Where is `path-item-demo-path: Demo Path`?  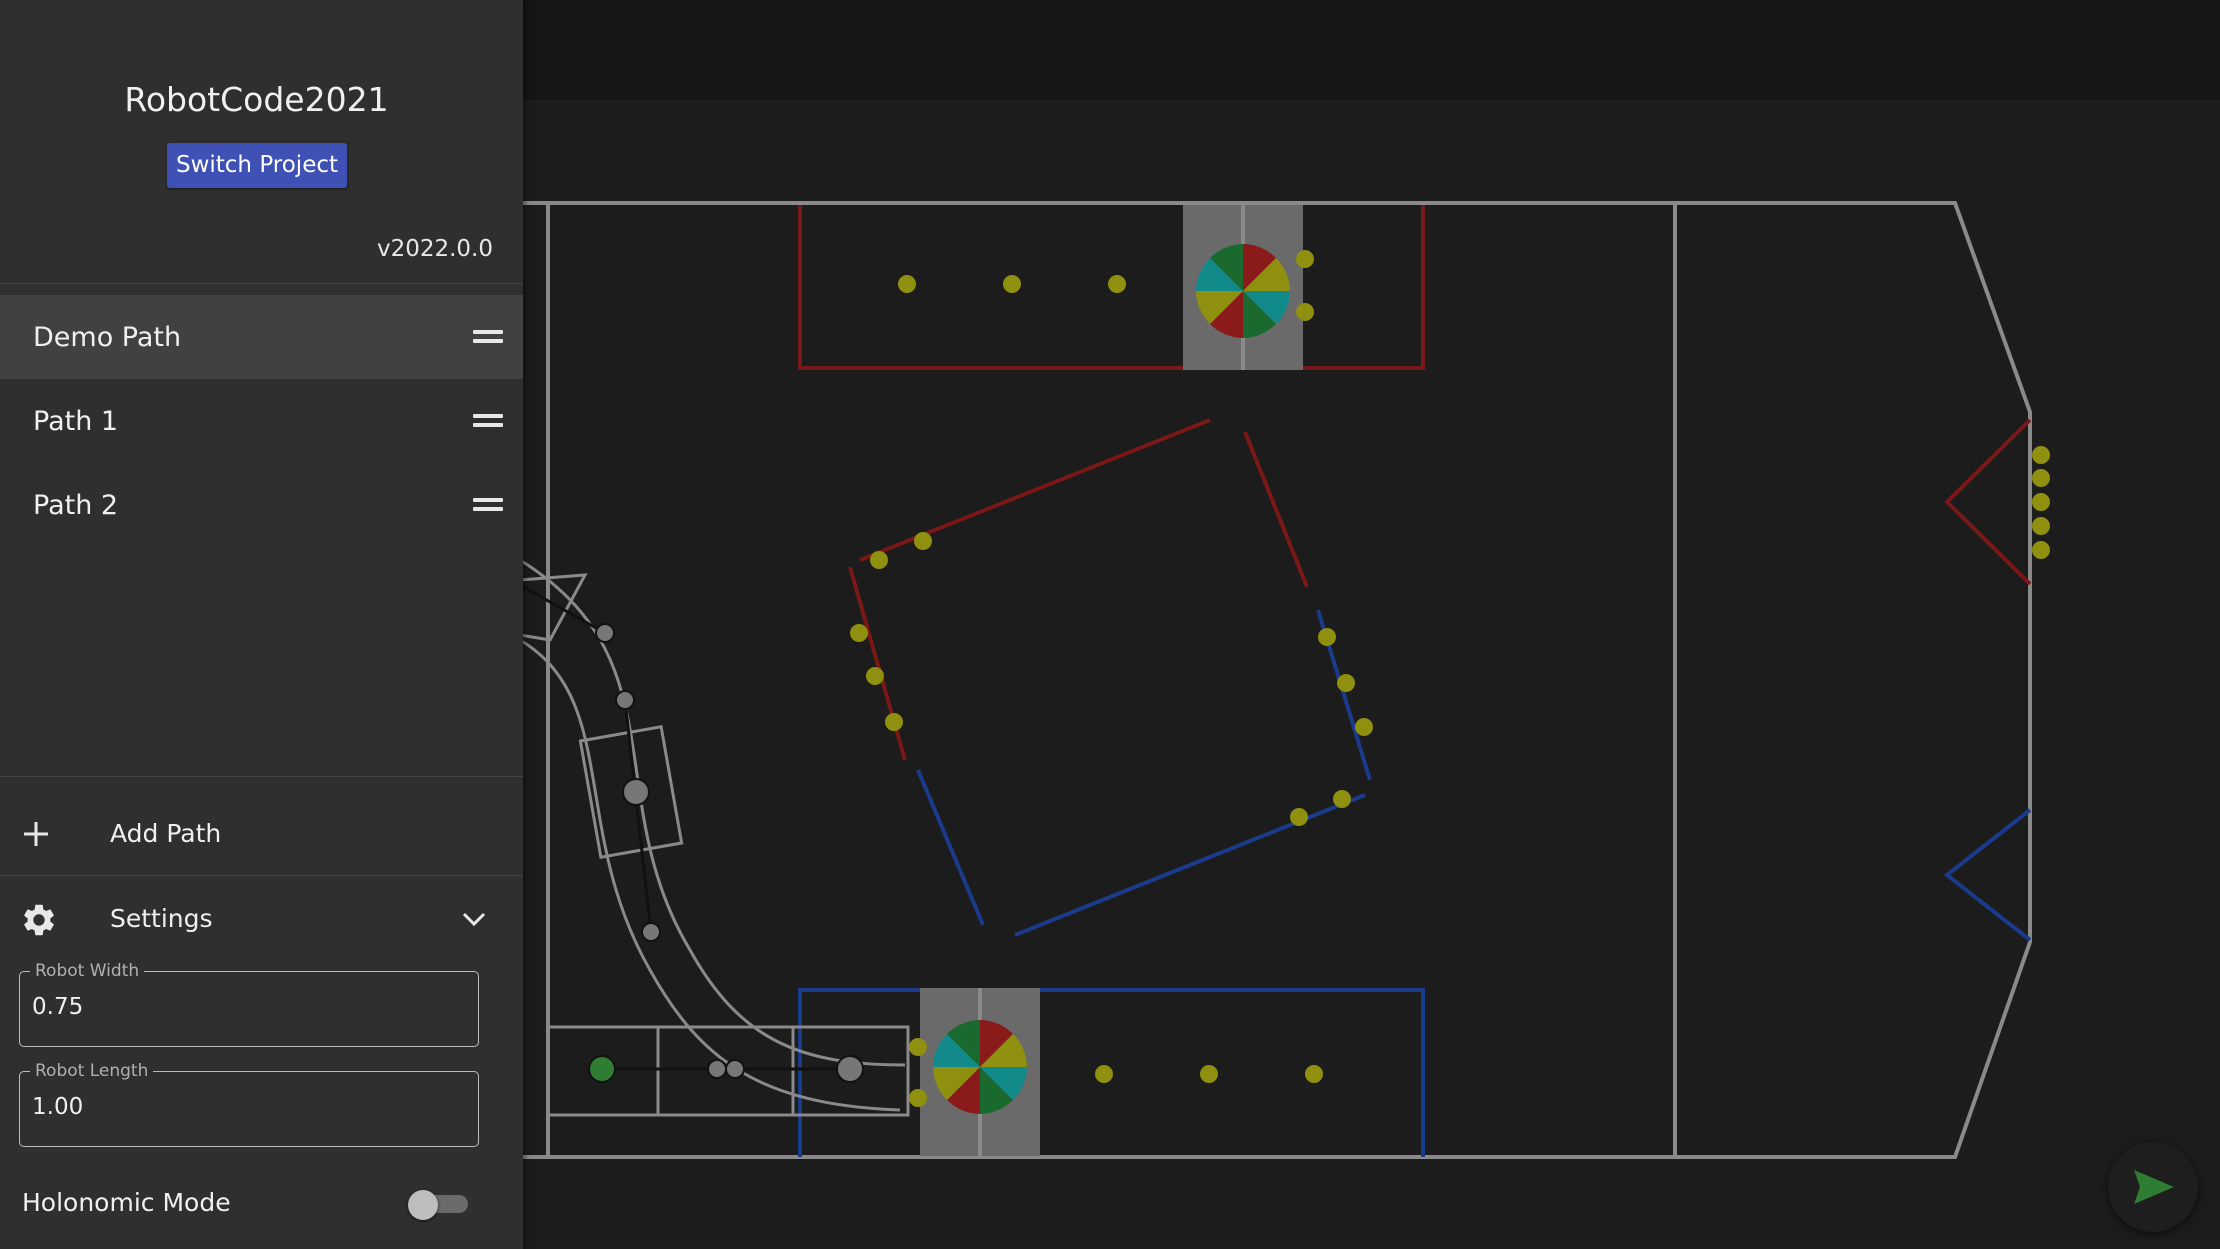
path-item-demo-path: Demo Path is located at coordinates (261, 337).